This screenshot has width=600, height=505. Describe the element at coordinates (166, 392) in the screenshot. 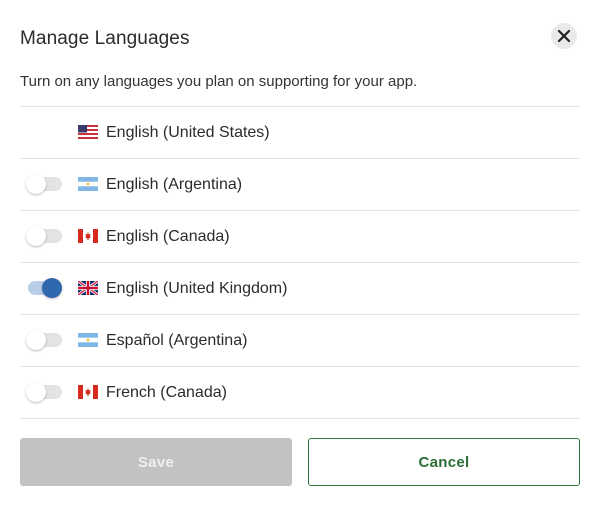

I see `language-label: French (Canada)` at that location.